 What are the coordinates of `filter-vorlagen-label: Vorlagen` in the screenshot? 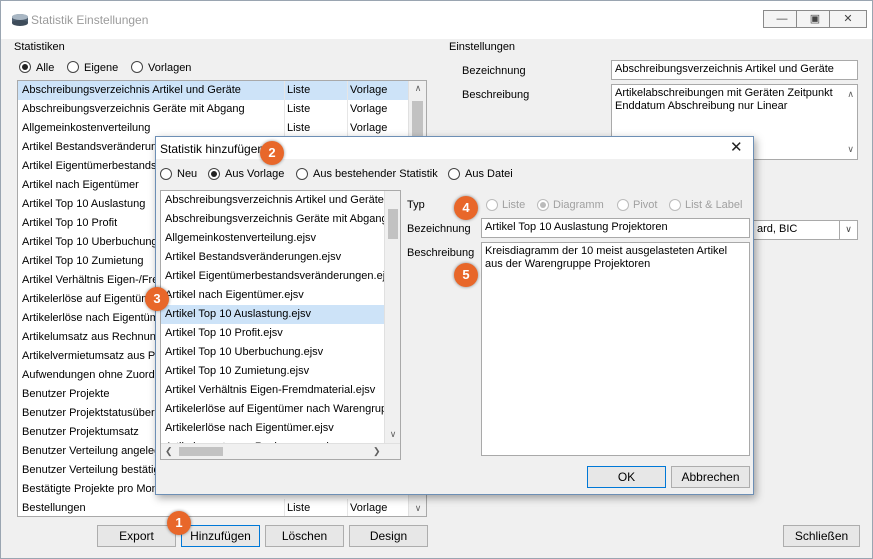 It's located at (170, 68).